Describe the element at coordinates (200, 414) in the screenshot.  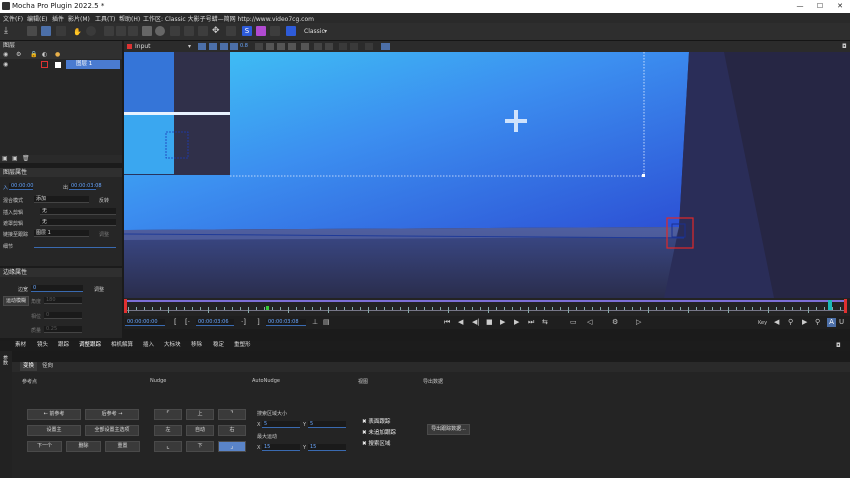
I see `nudge-up-button: 上` at that location.